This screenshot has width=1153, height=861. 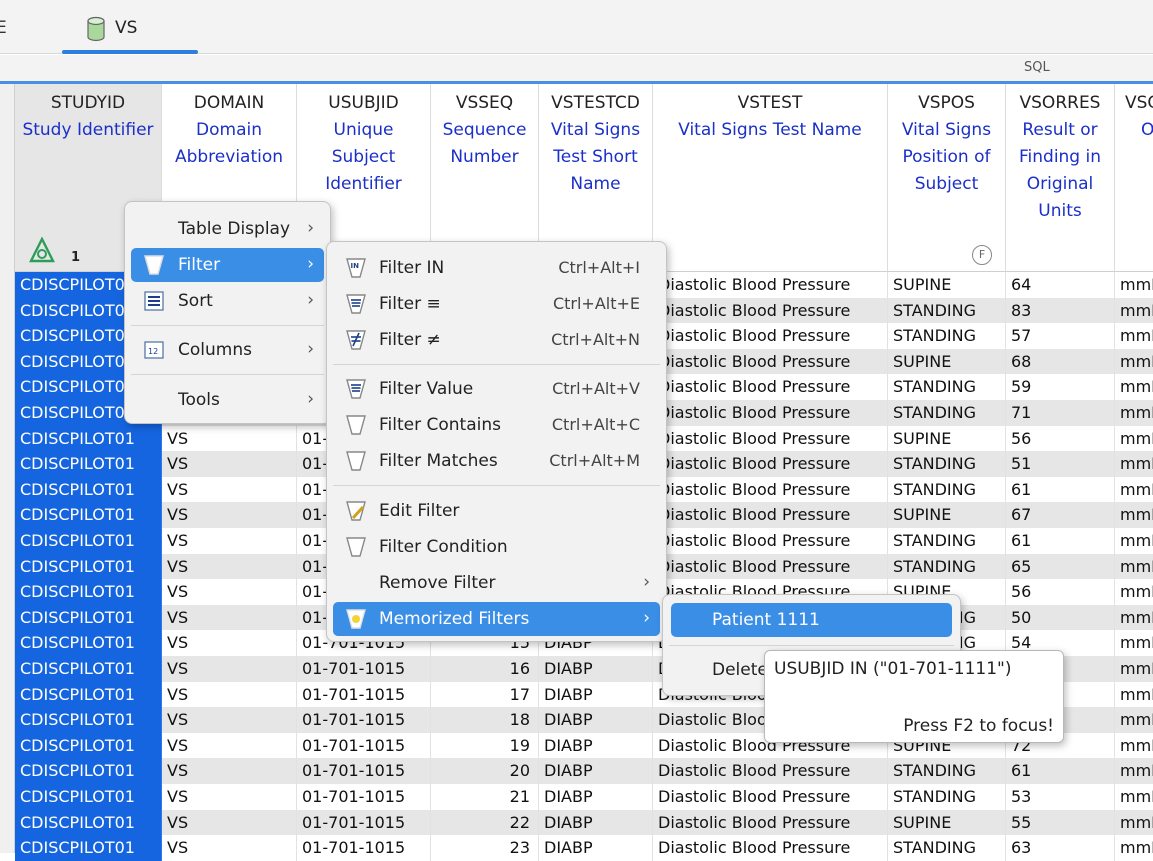 I want to click on menu-item-columns: 12 Columns ›, so click(x=227, y=350).